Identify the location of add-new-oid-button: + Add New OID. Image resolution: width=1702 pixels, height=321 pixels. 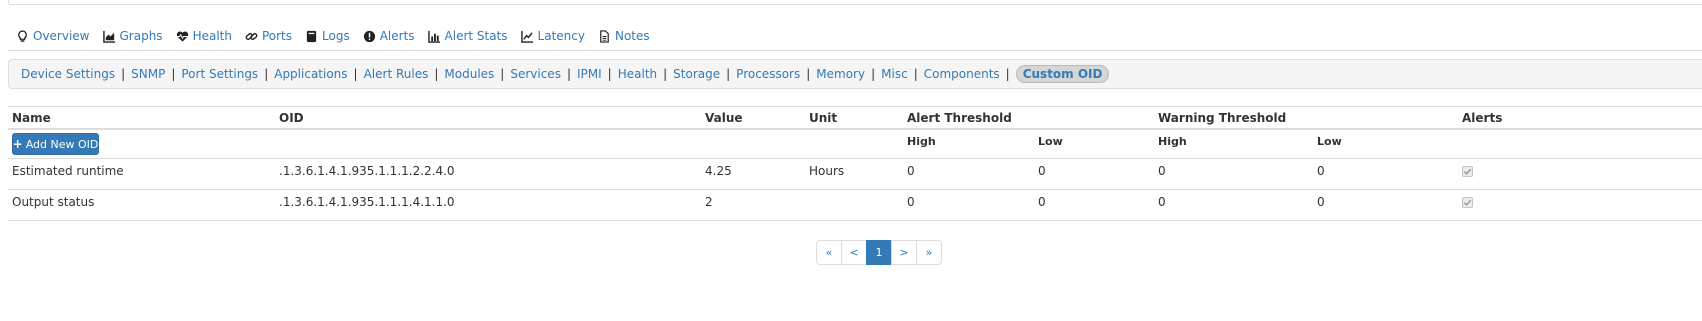
(55, 144).